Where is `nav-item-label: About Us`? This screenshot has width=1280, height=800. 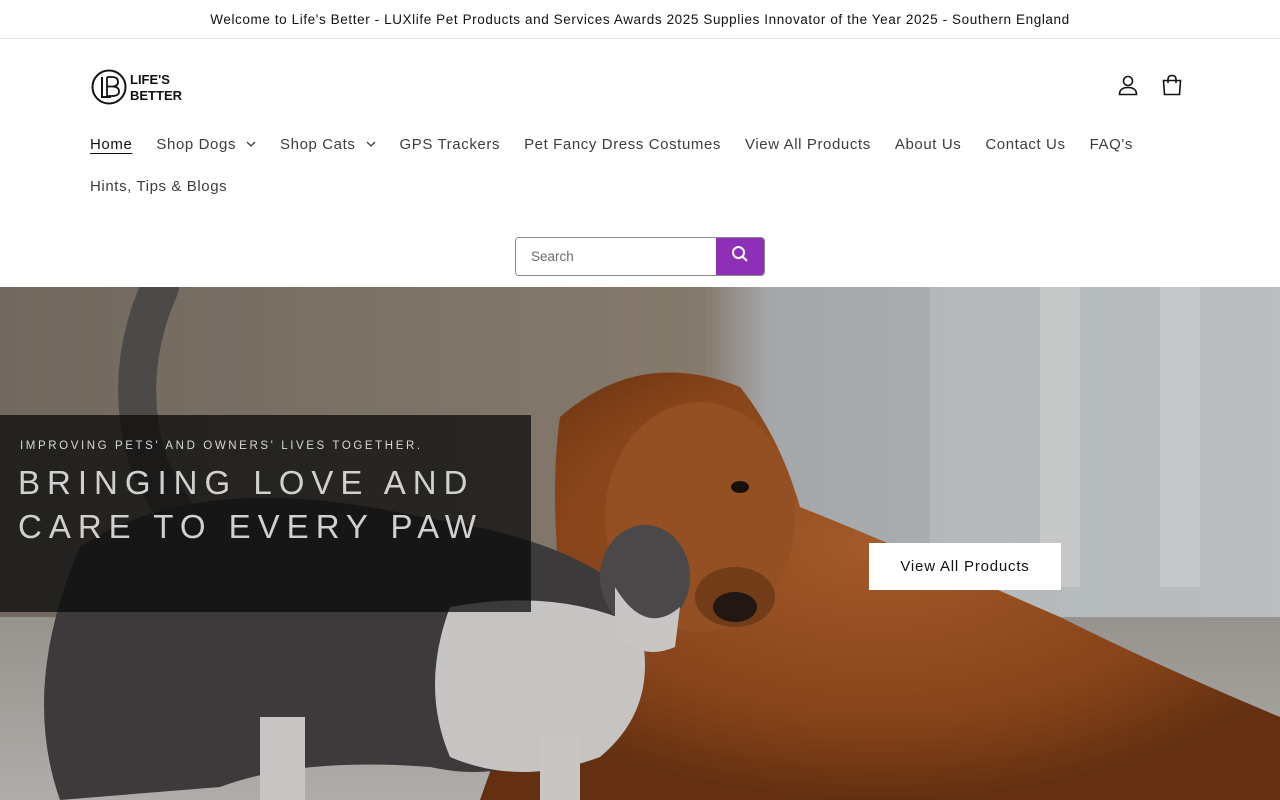
nav-item-label: About Us is located at coordinates (928, 144).